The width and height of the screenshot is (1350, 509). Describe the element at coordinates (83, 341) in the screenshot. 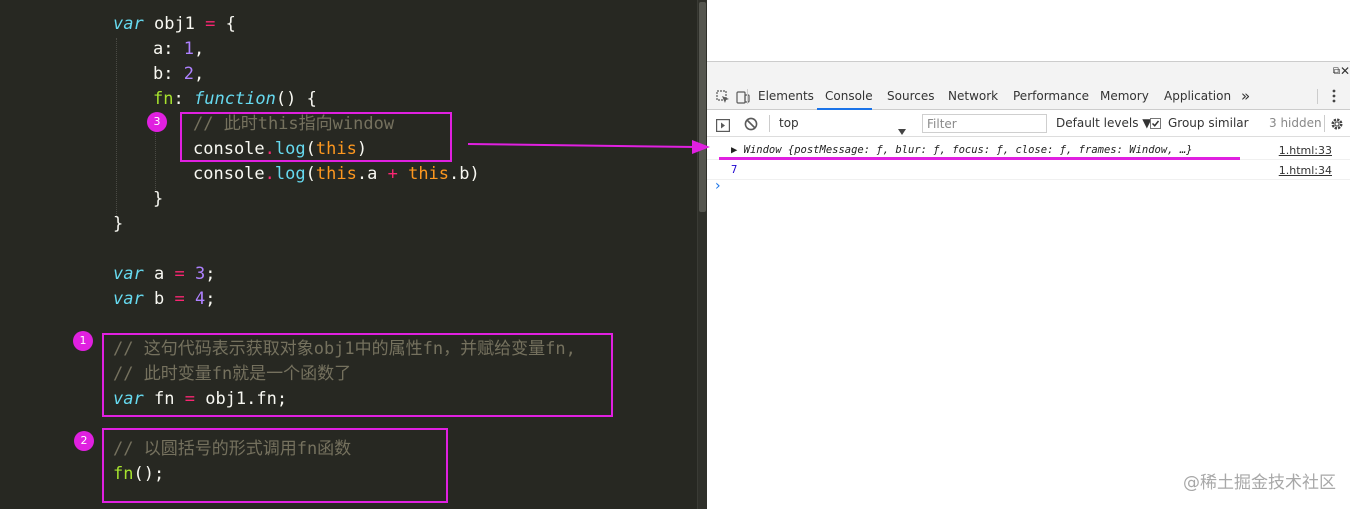

I see `badge-1: 1` at that location.